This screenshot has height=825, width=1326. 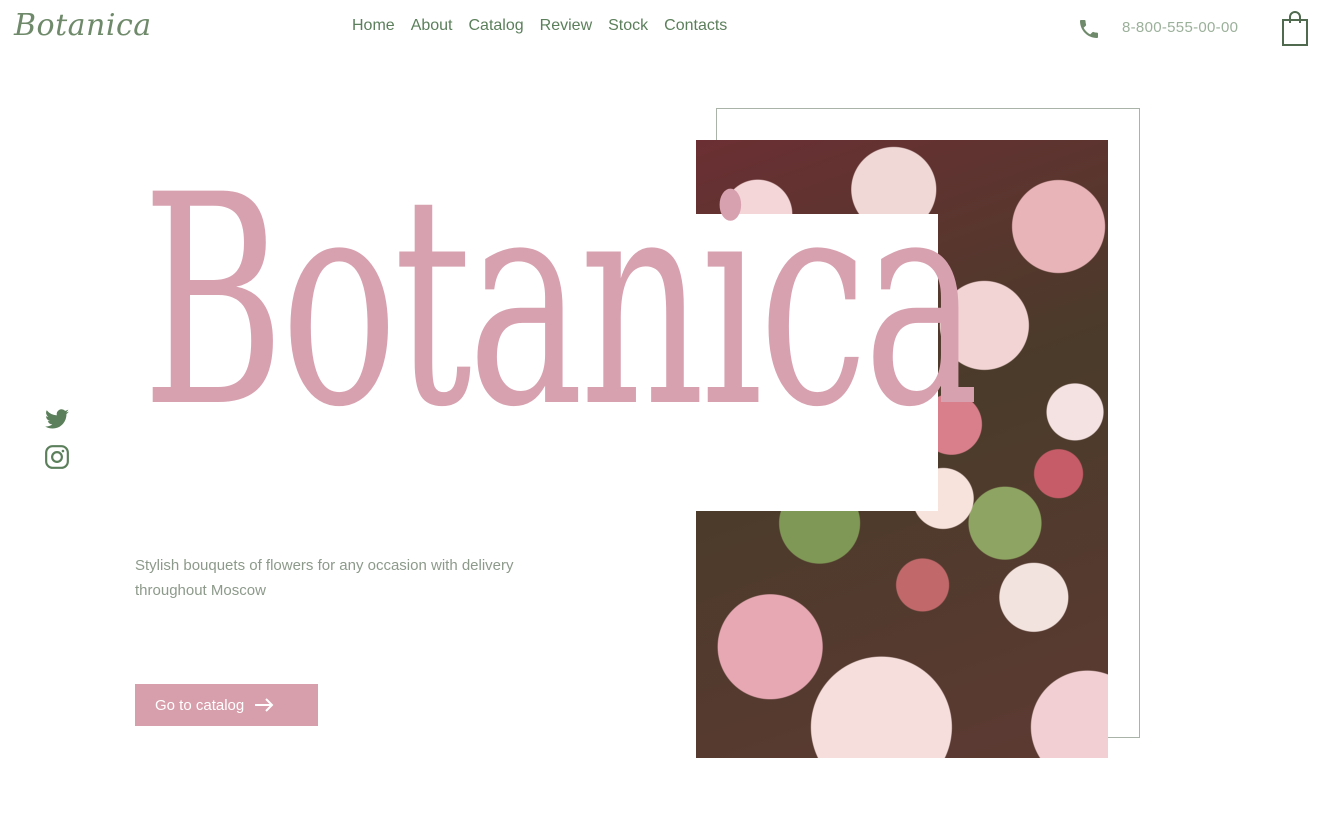 I want to click on arrow-right-icon, so click(x=264, y=705).